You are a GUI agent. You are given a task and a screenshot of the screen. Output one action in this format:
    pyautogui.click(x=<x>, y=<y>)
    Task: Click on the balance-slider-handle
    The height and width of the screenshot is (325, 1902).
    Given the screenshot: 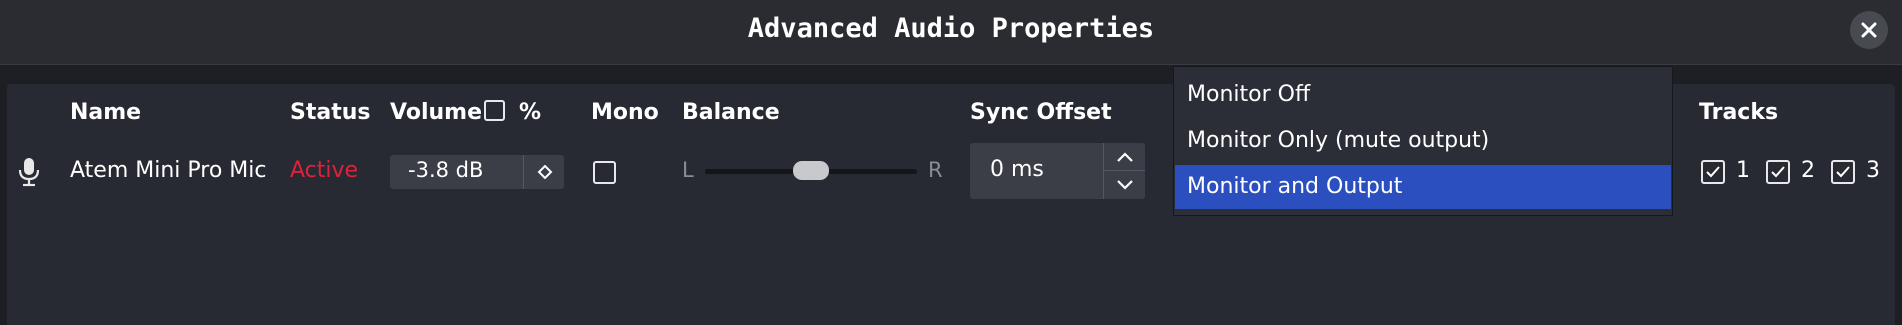 What is the action you would take?
    pyautogui.click(x=811, y=170)
    